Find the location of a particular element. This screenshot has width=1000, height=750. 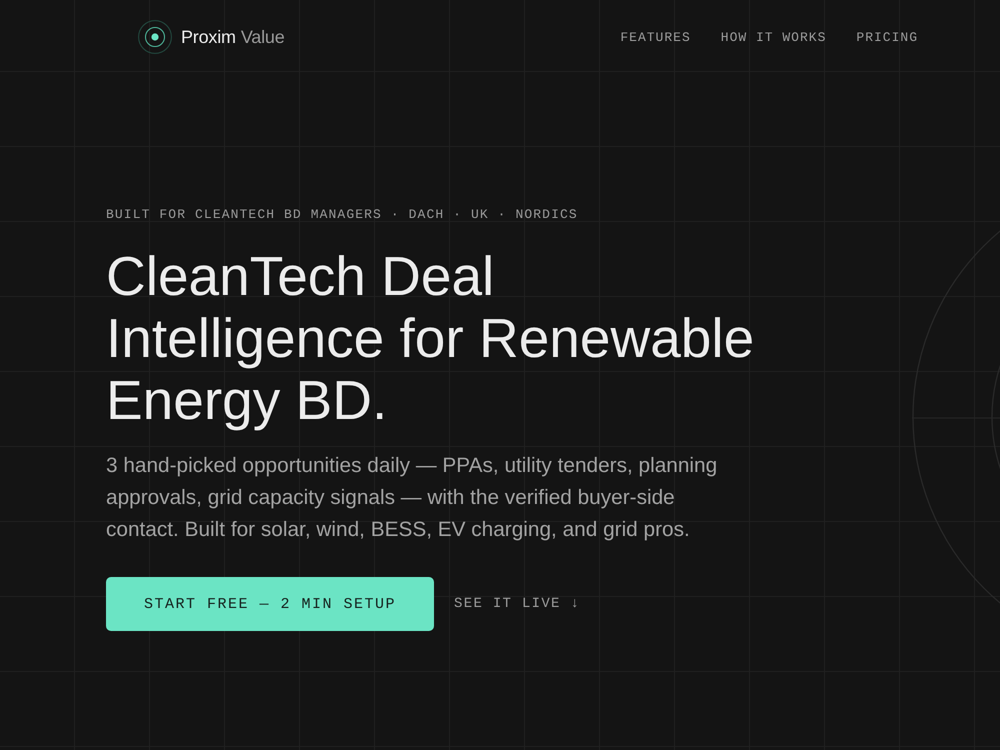

nav-link: FEATURES is located at coordinates (655, 37).